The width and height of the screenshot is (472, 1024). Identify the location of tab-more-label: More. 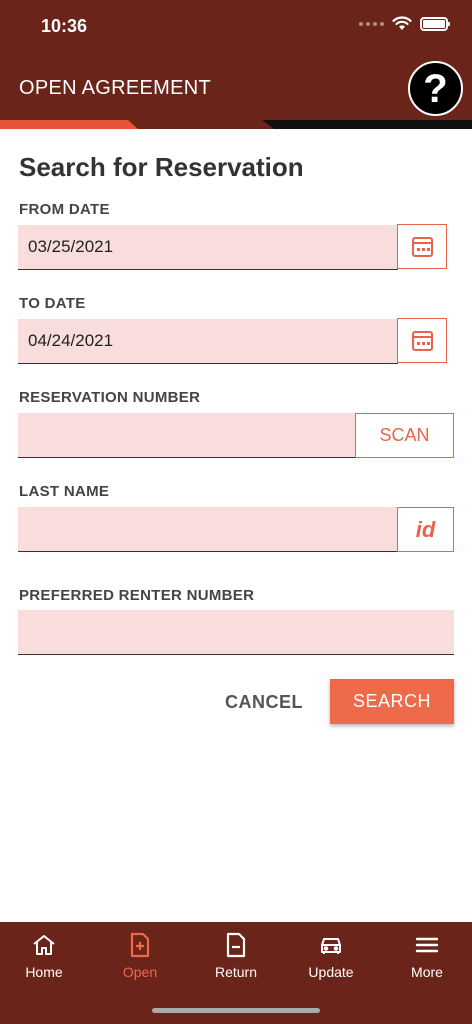
(427, 972).